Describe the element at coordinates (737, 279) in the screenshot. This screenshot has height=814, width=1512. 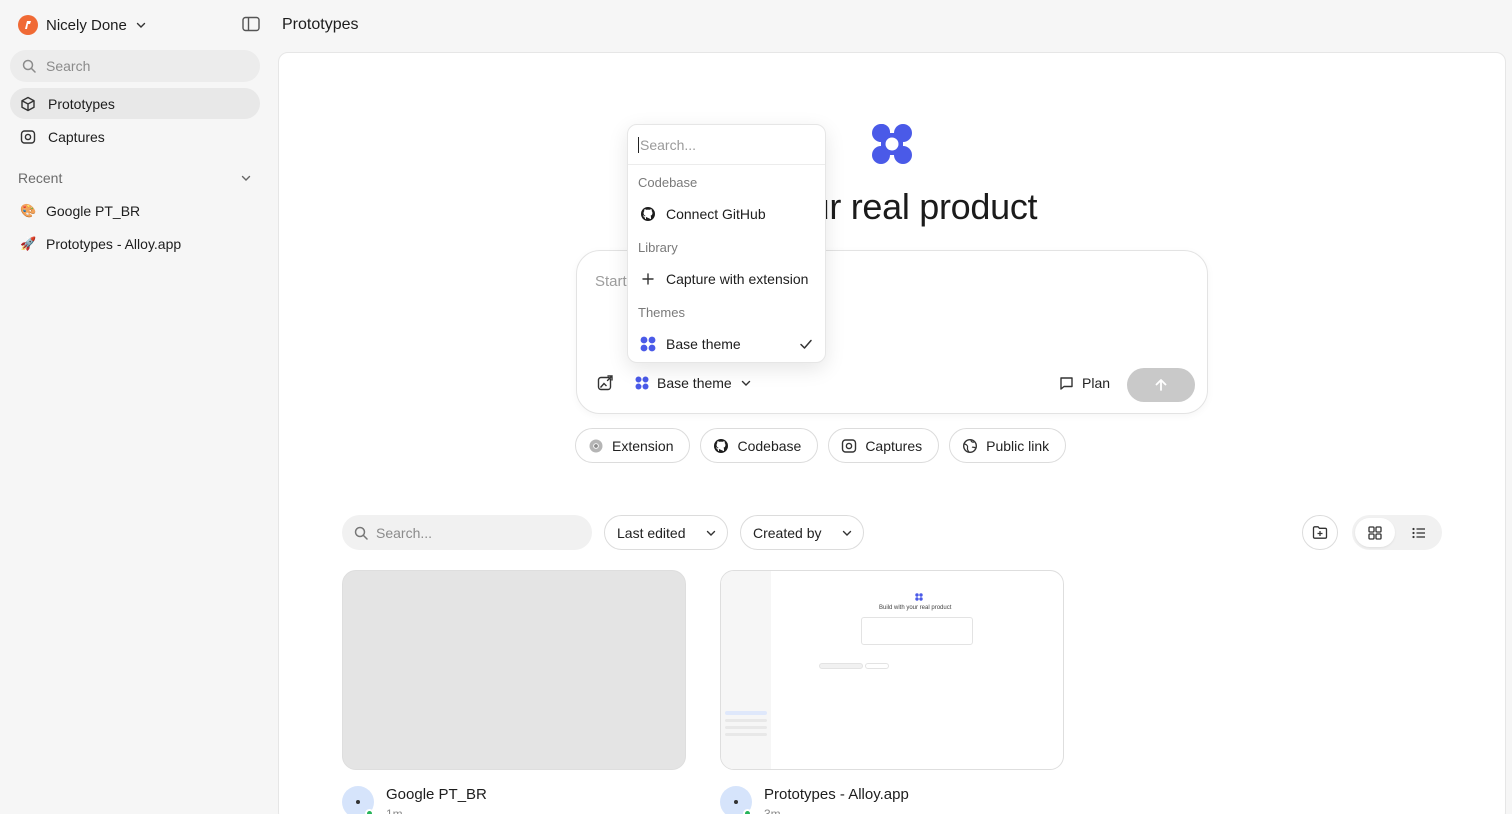
I see `dropdown-item-label: Capture with extension` at that location.